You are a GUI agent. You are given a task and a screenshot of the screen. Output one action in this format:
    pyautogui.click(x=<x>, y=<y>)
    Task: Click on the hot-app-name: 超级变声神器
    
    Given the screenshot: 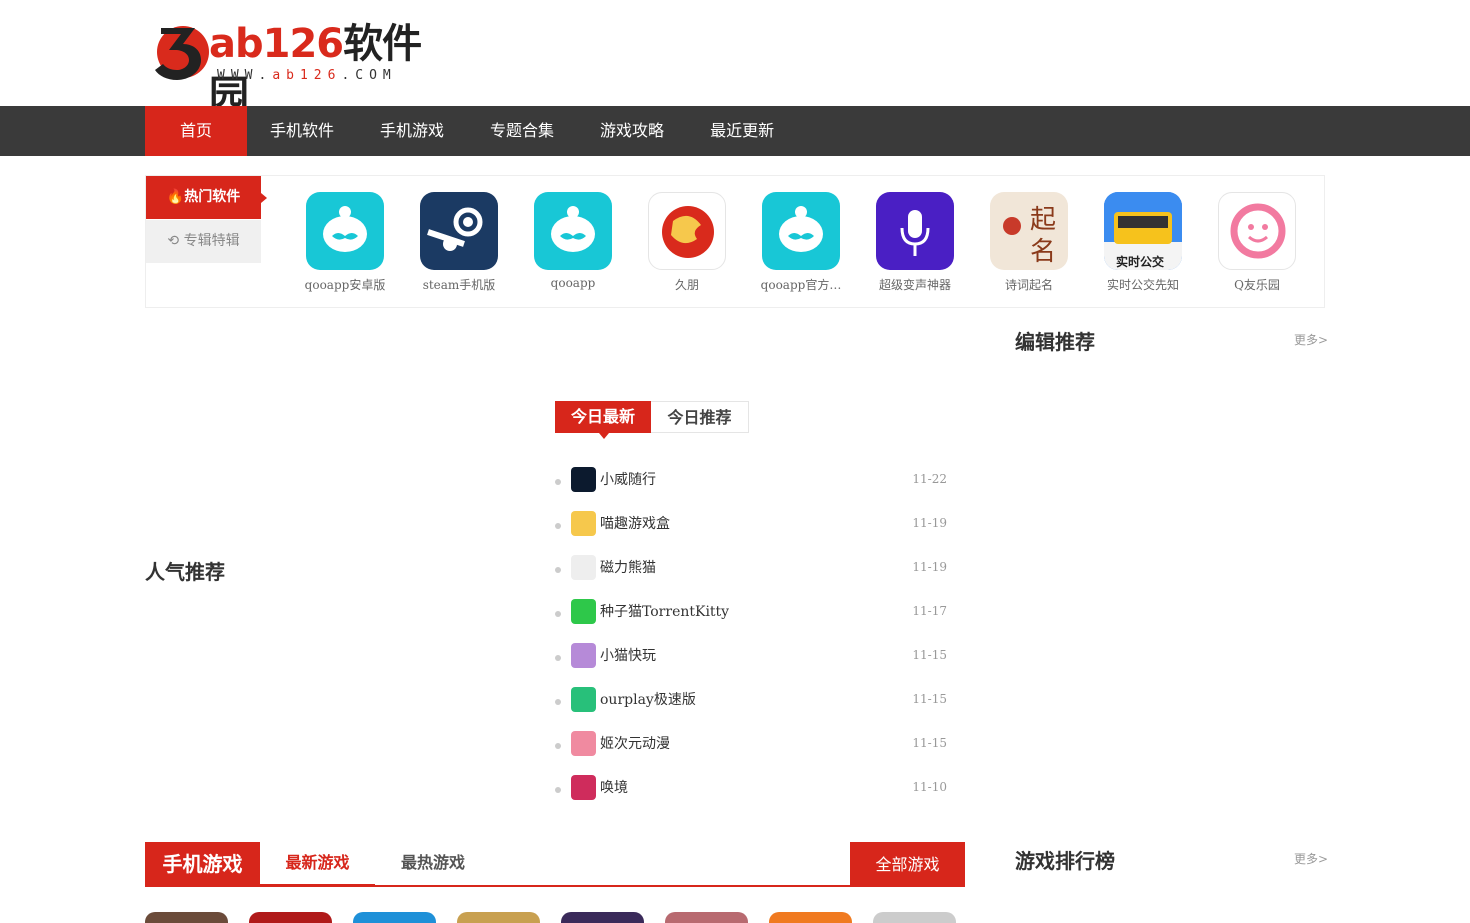 What is the action you would take?
    pyautogui.click(x=915, y=284)
    